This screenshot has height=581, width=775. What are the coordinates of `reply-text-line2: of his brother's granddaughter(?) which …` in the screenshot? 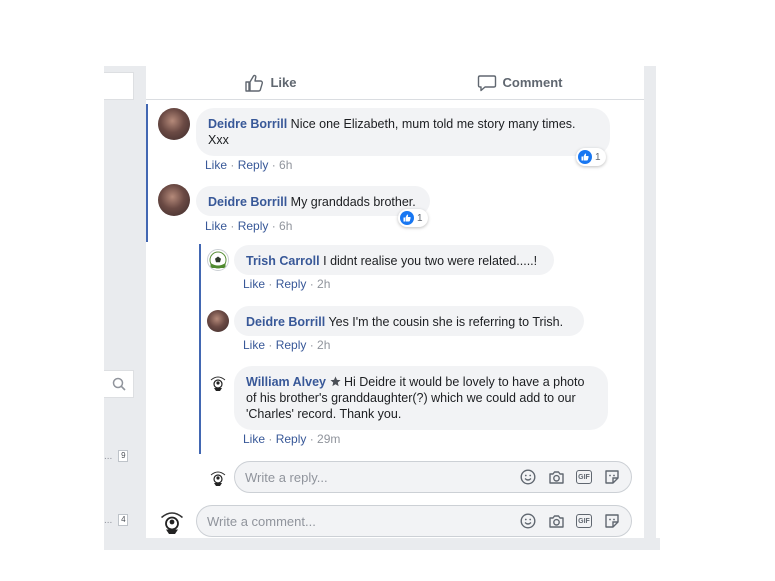 It's located at (411, 398).